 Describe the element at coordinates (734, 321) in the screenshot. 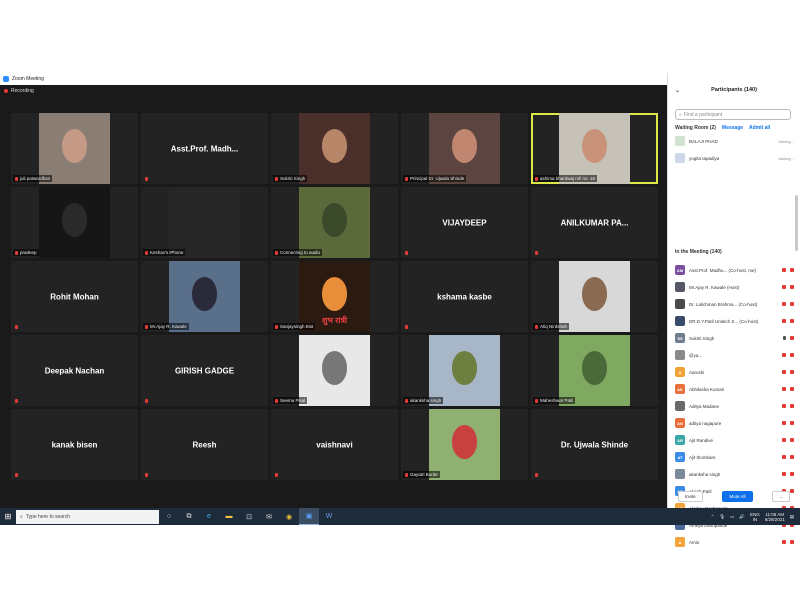

I see `participant-row: DR.D.Y.Patil Unitech S... (Co-host)` at that location.